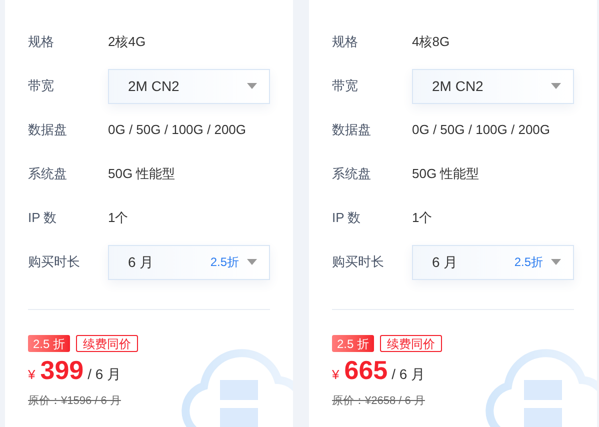 This screenshot has height=427, width=599. Describe the element at coordinates (62, 370) in the screenshot. I see `price: 399` at that location.